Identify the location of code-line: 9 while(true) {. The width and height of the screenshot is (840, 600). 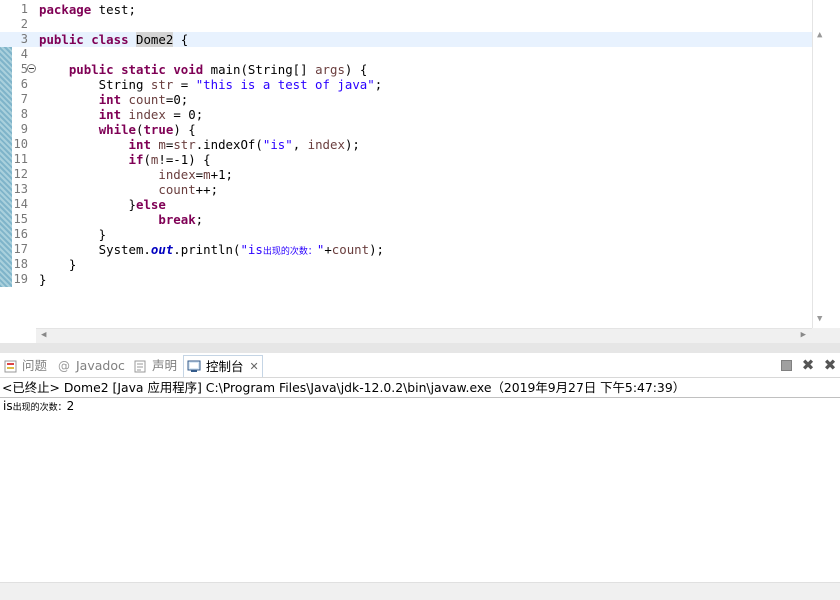
(406, 129).